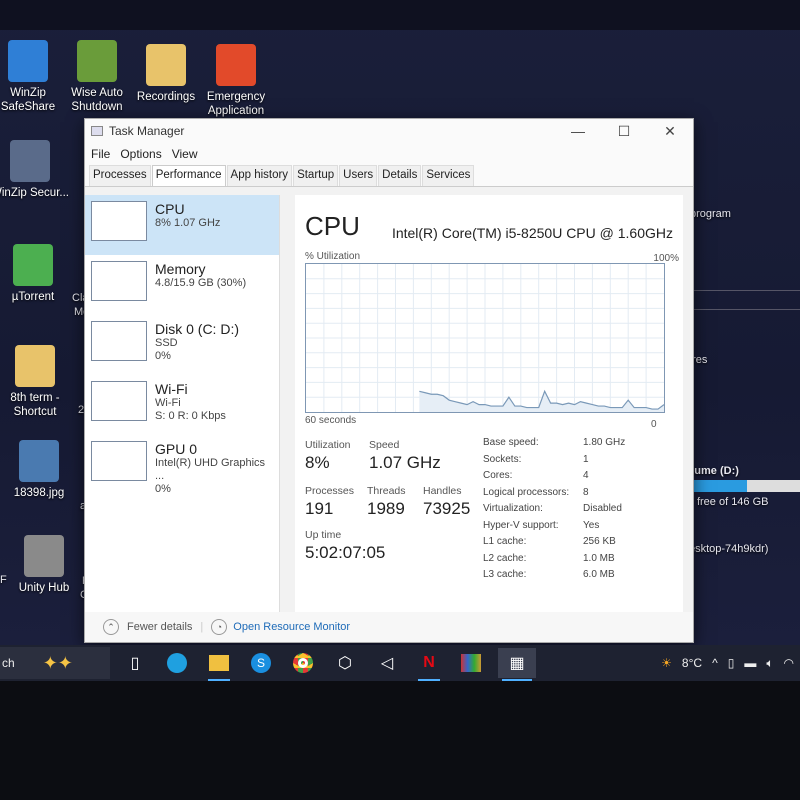 This screenshot has height=800, width=800. Describe the element at coordinates (386, 508) in the screenshot. I see `threads-value: 1989` at that location.